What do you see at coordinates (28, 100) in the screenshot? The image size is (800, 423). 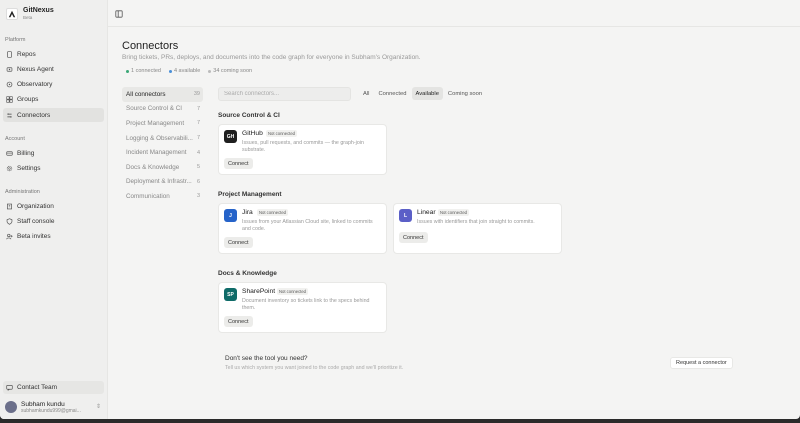 I see `sidebar-item-label: Groups` at bounding box center [28, 100].